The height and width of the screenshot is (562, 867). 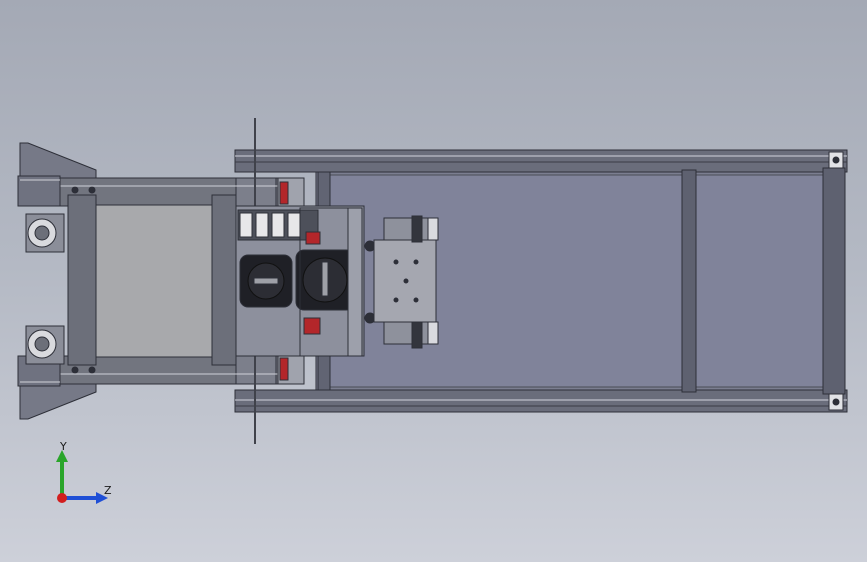 I want to click on gripper-head, so click(x=305, y=281).